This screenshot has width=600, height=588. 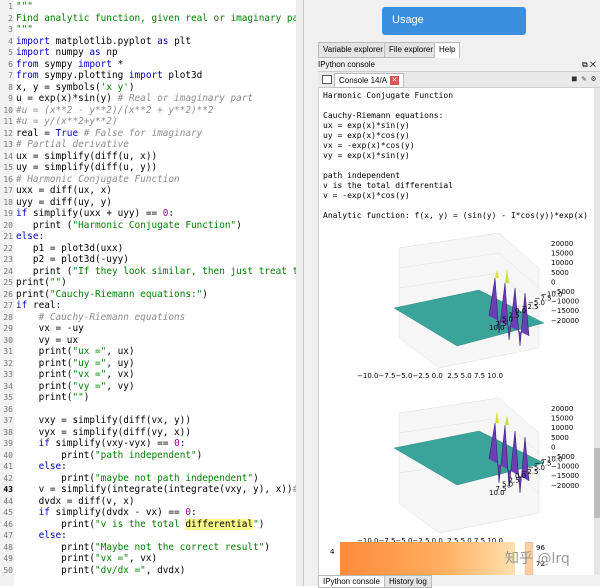 I want to click on close-console-icon: ✕, so click(x=395, y=81).